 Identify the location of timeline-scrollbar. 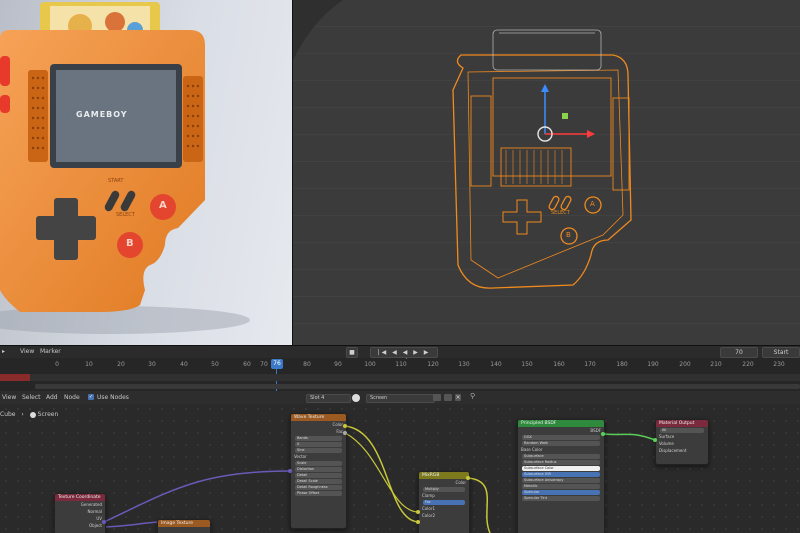
(417, 386).